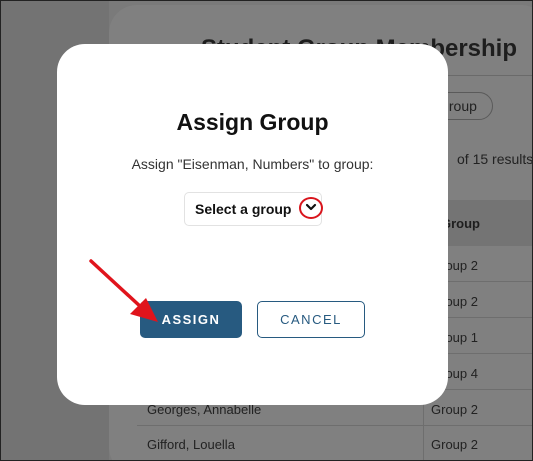 The width and height of the screenshot is (533, 461). Describe the element at coordinates (123, 290) in the screenshot. I see `red-arrow-icon` at that location.